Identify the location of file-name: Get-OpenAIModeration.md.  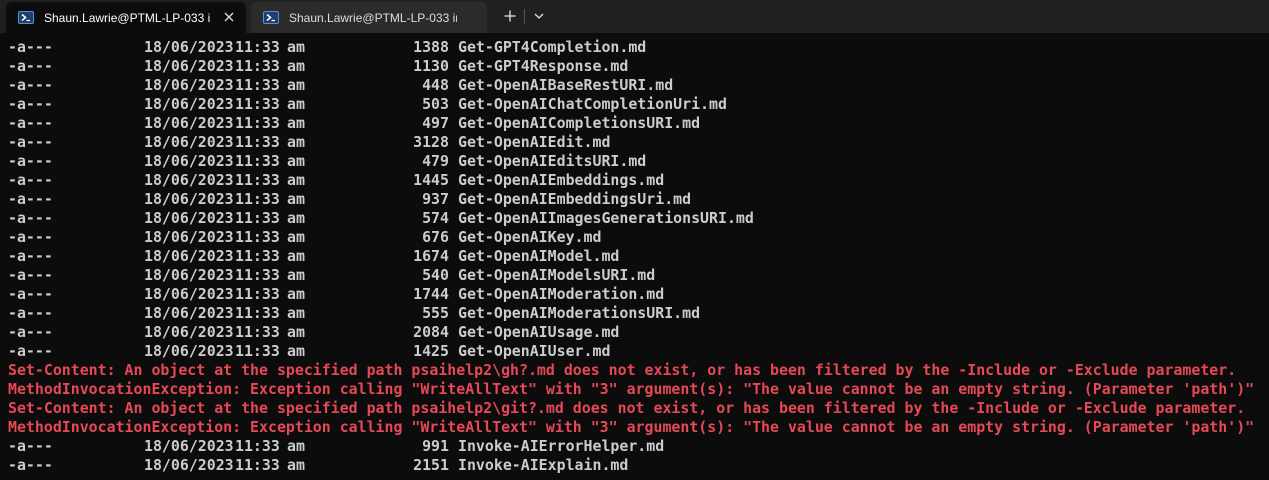
(561, 294).